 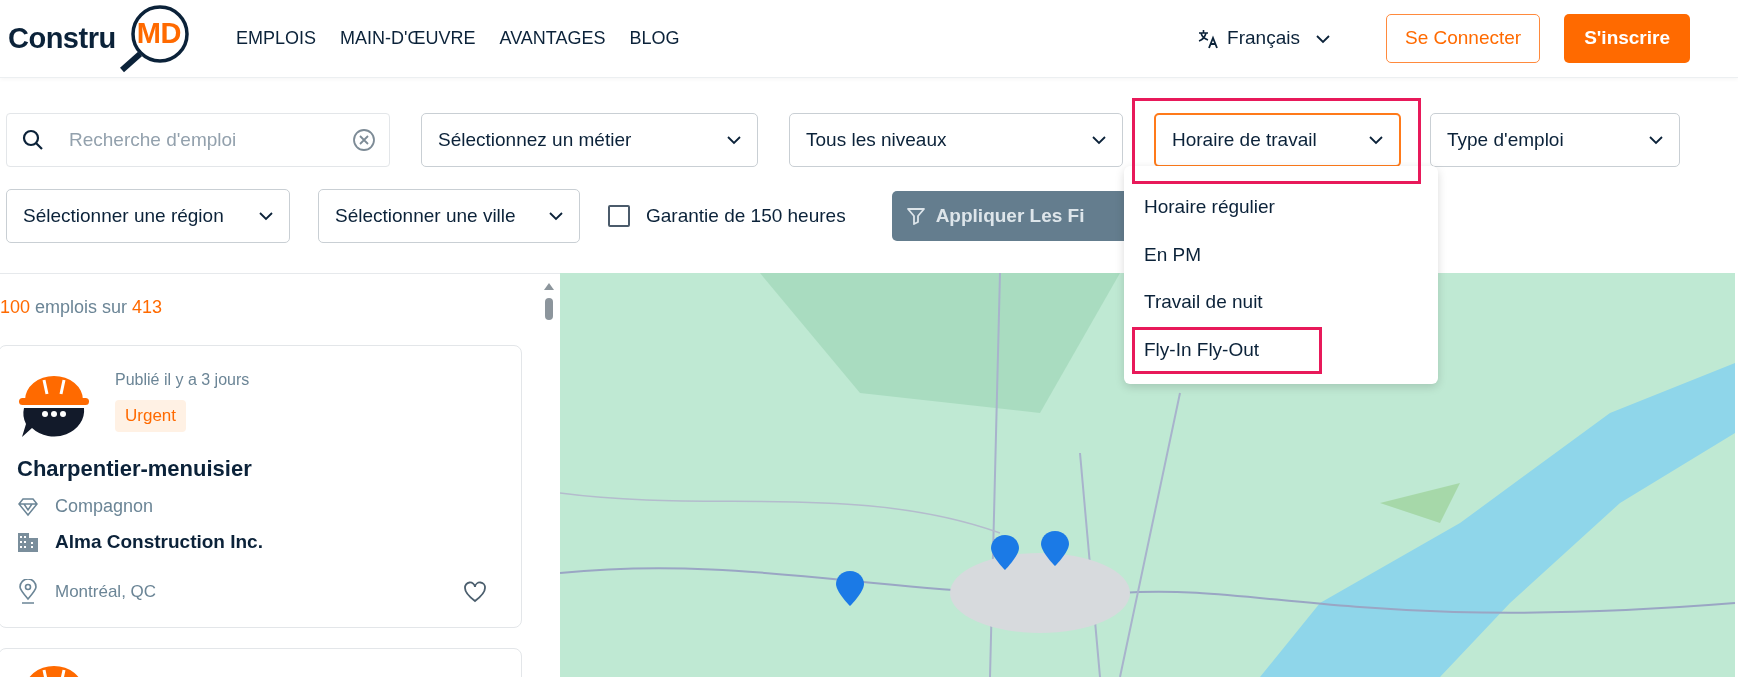 What do you see at coordinates (28, 542) in the screenshot?
I see `building-icon` at bounding box center [28, 542].